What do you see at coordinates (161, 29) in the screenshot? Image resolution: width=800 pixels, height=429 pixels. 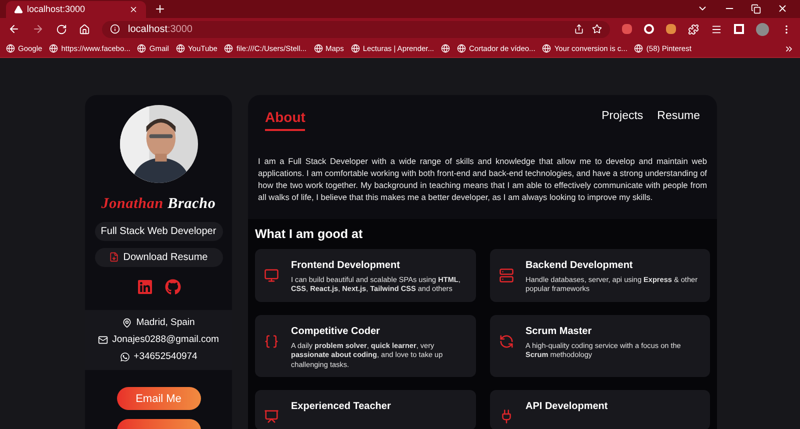 I see `url-text: localhost:3000` at bounding box center [161, 29].